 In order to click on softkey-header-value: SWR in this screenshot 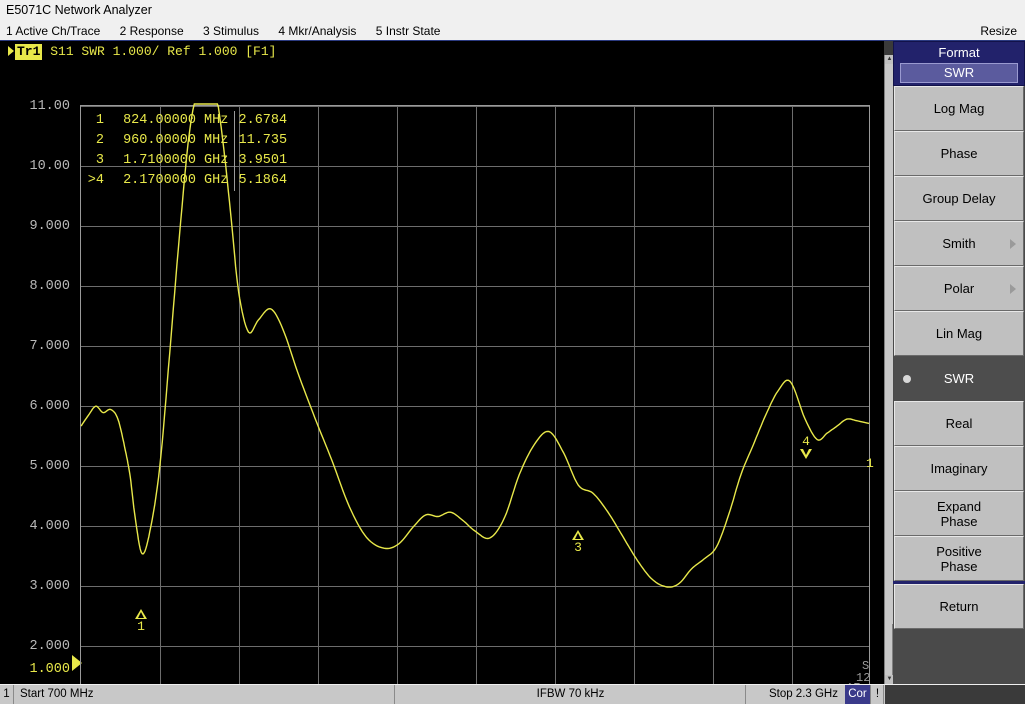, I will do `click(959, 73)`.